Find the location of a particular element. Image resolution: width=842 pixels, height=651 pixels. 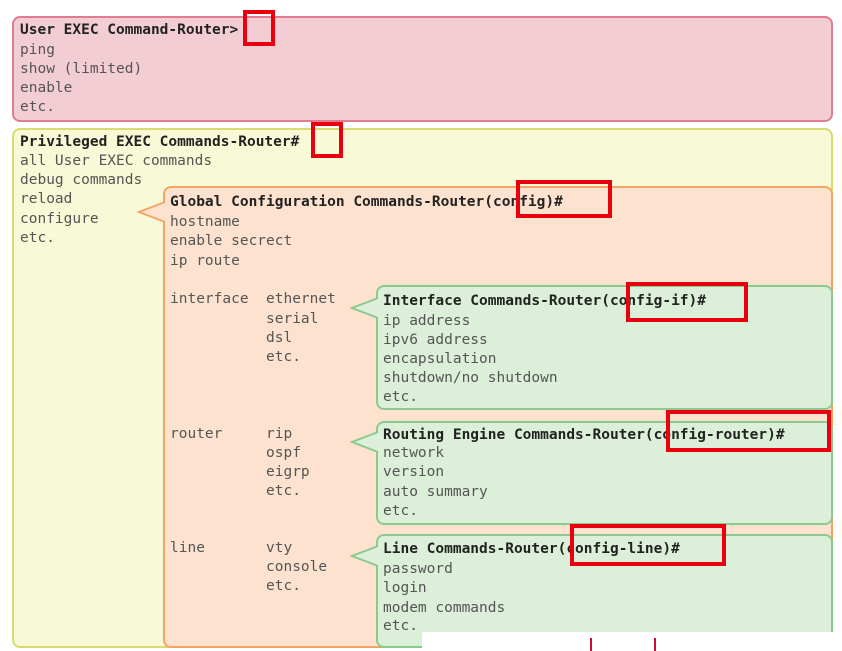

routing-command-item: etc. is located at coordinates (400, 511).